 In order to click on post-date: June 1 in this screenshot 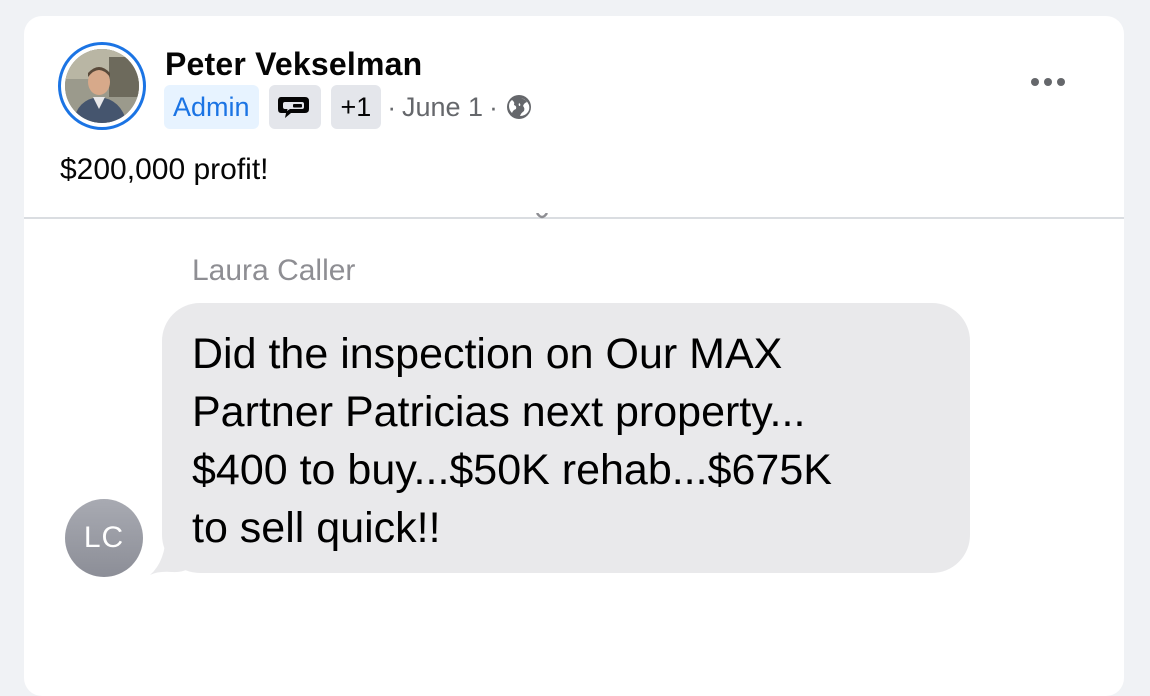, I will do `click(442, 107)`.